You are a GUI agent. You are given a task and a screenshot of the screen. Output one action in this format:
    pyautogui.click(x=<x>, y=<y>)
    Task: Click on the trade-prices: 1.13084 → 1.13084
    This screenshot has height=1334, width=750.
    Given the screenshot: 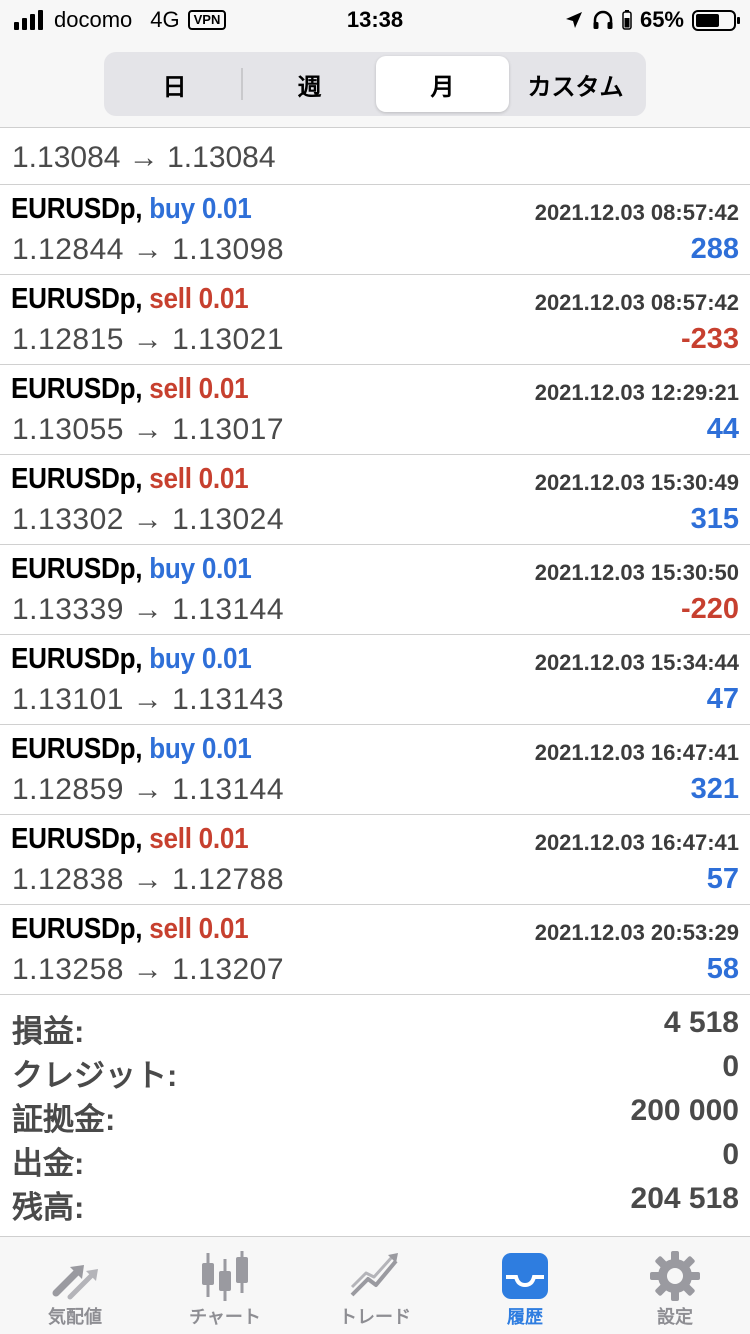 What is the action you would take?
    pyautogui.click(x=144, y=157)
    